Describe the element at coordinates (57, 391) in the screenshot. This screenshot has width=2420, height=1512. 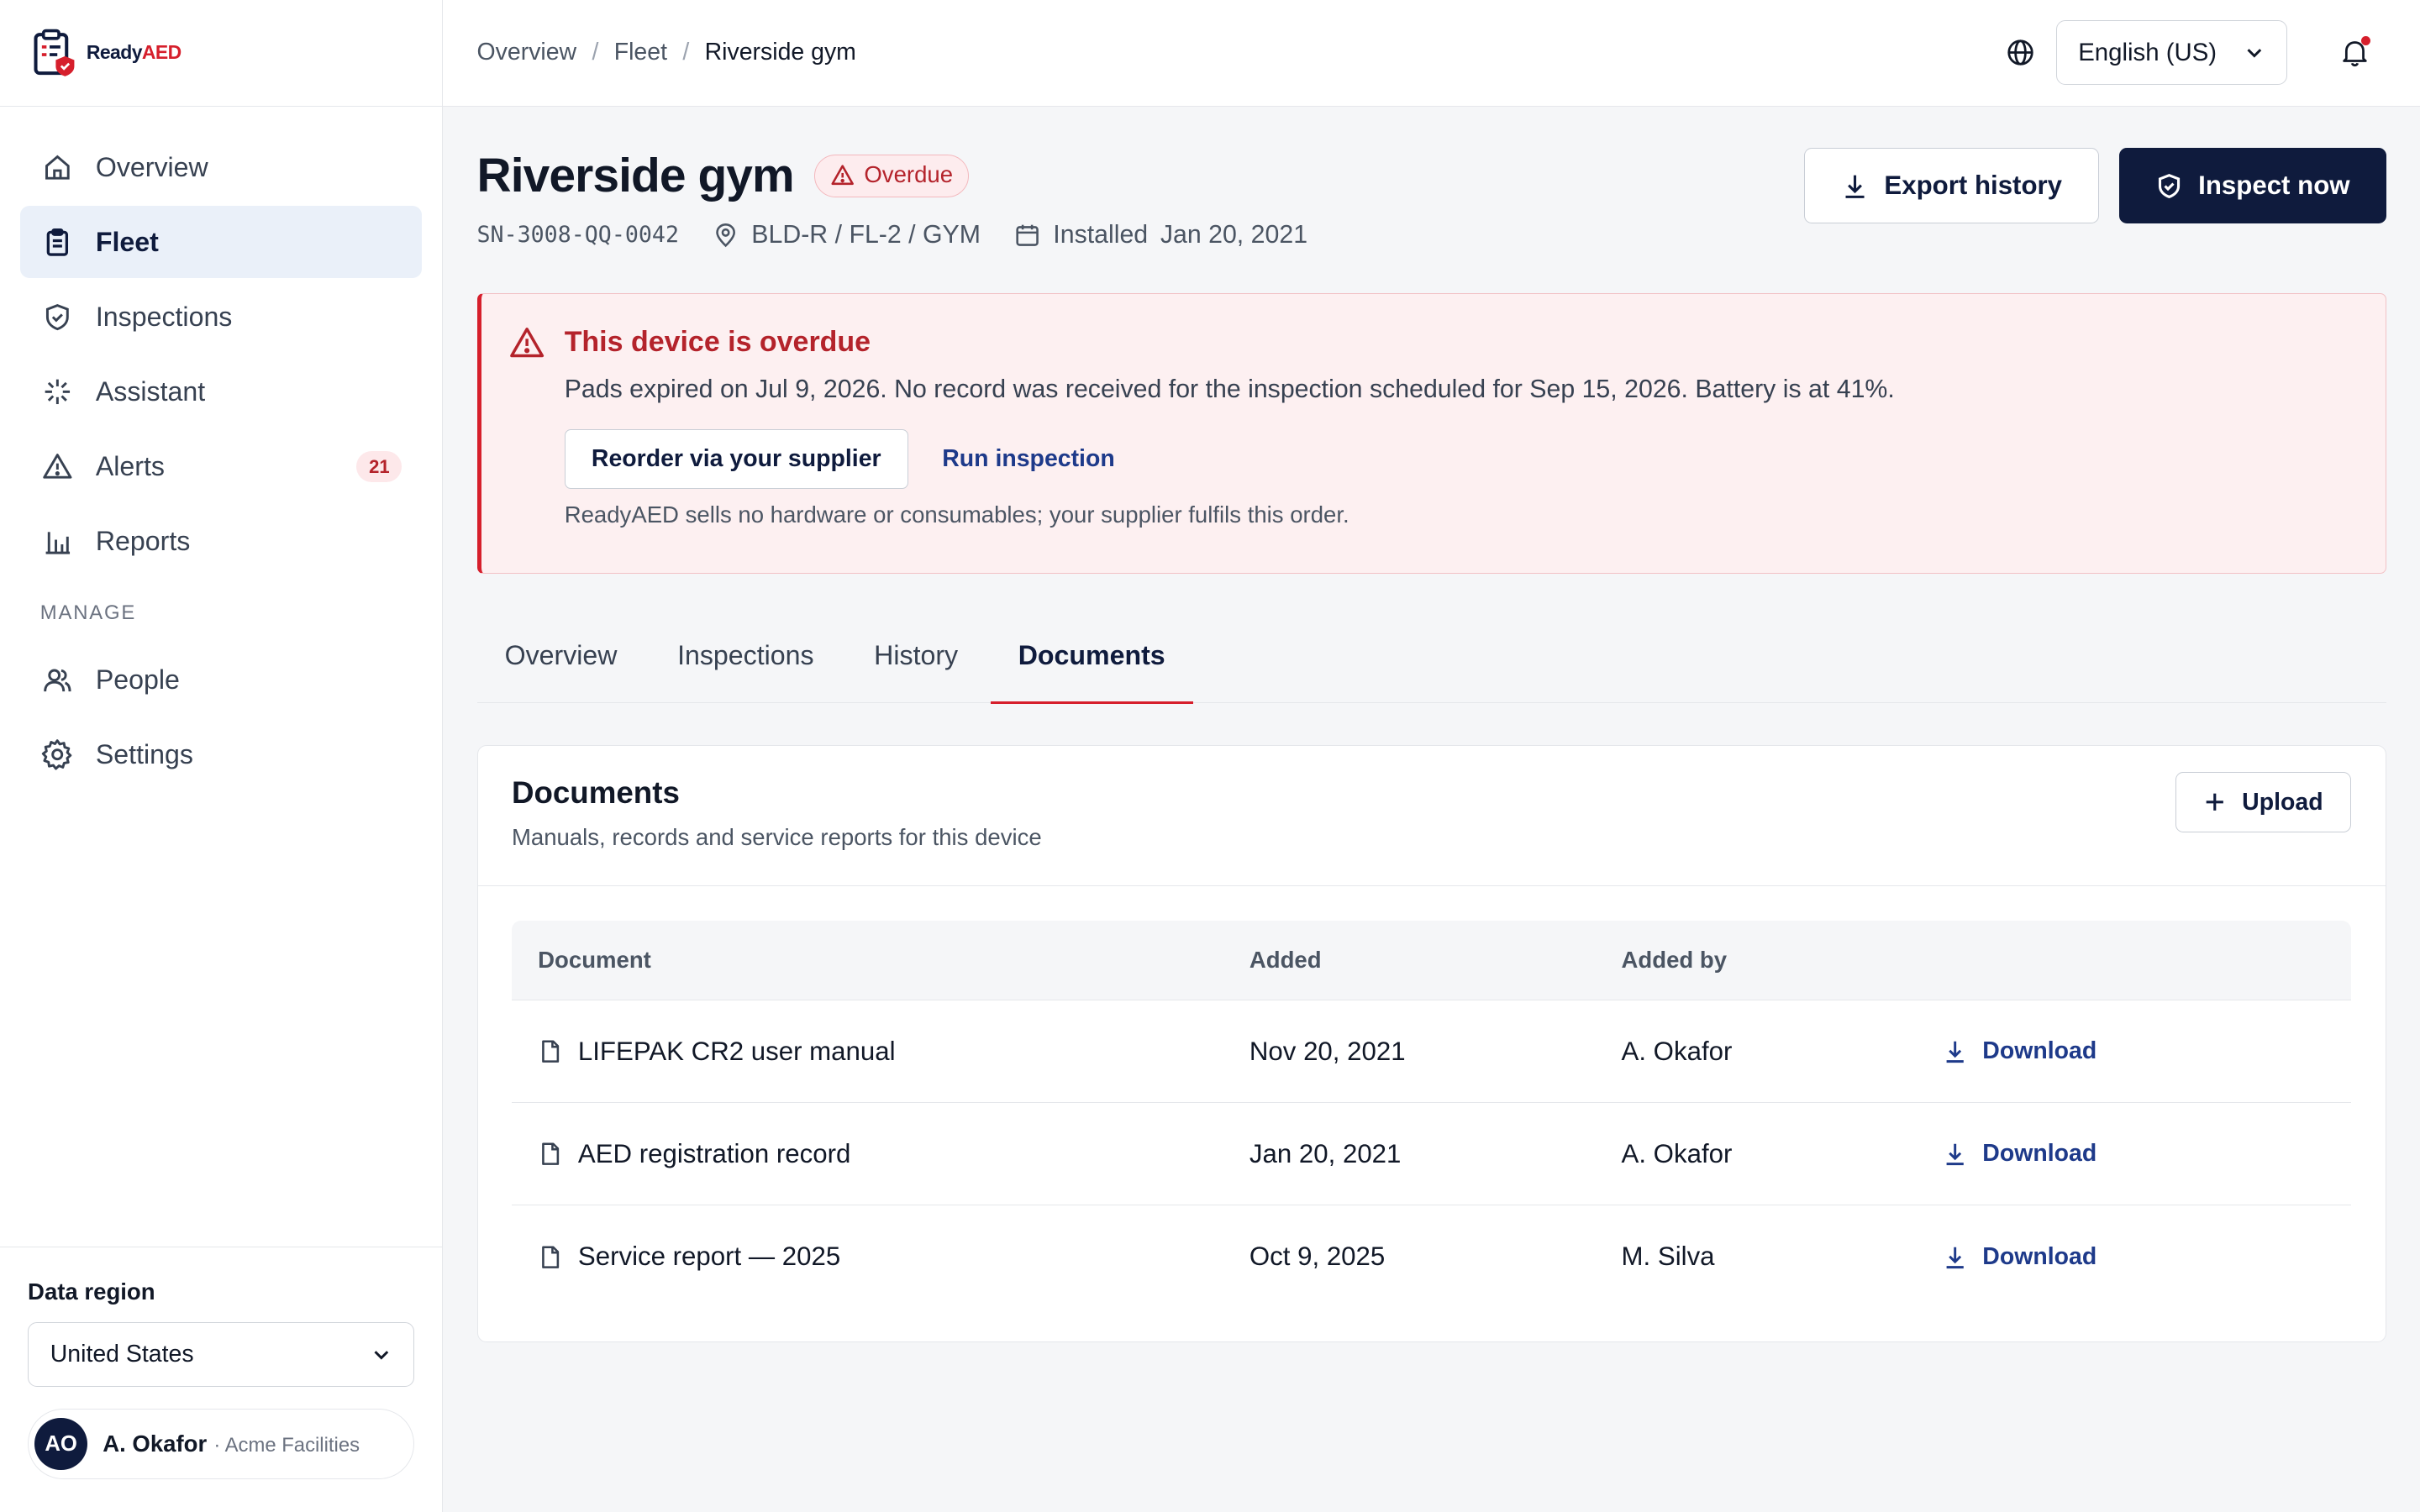
I see `sparkle-icon` at that location.